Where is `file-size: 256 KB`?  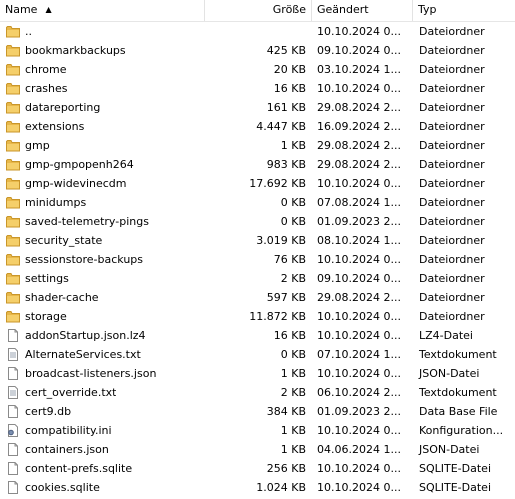
file-size: 256 KB is located at coordinates (286, 468).